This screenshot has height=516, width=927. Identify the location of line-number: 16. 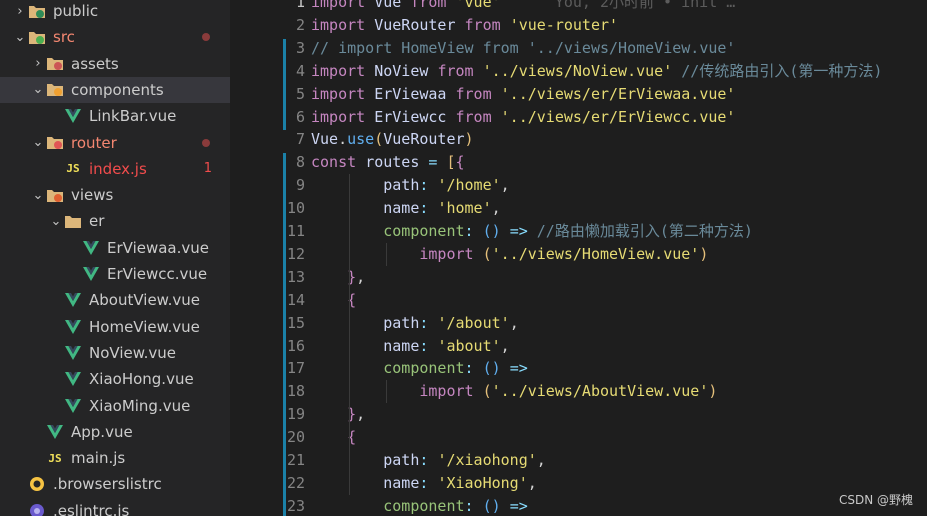
(295, 345).